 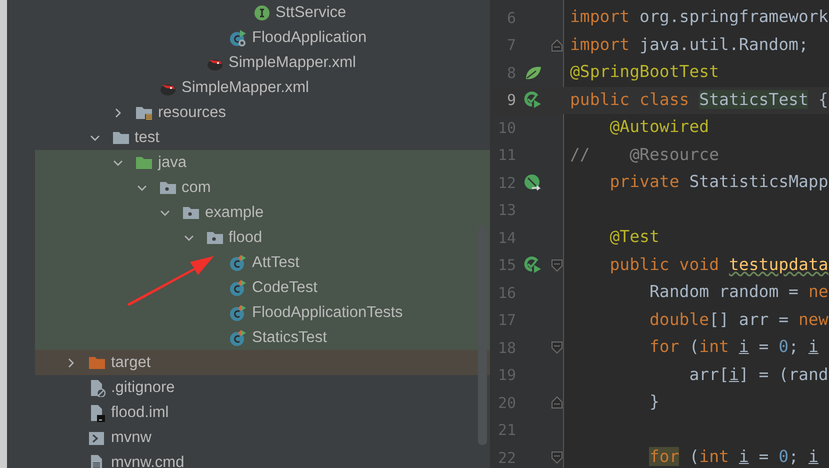 What do you see at coordinates (147, 138) in the screenshot?
I see `tree-item: test` at bounding box center [147, 138].